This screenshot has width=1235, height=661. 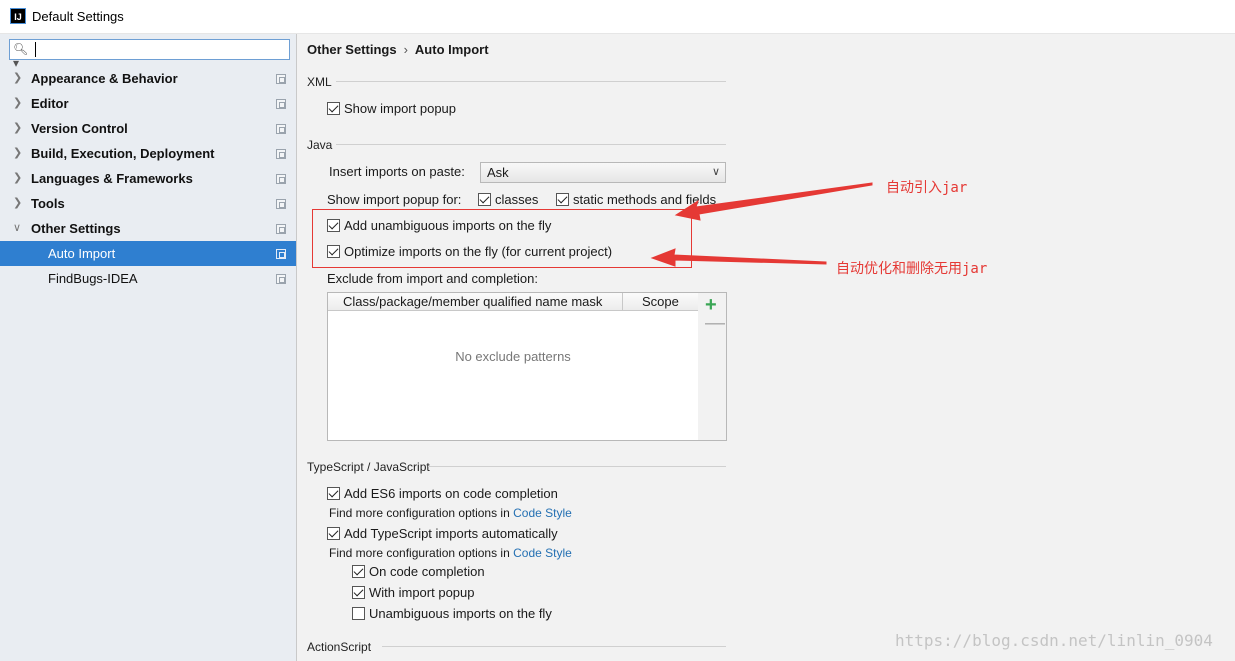 I want to click on classes-checkbox: classes, so click(x=508, y=200).